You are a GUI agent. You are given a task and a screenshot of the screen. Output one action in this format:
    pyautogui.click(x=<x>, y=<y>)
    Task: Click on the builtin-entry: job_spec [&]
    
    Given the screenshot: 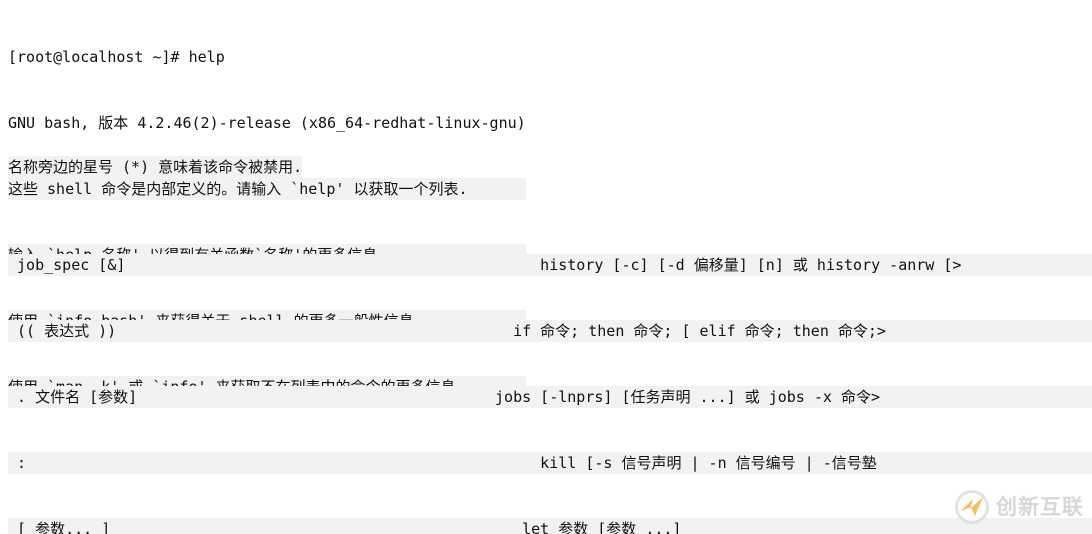 What is the action you would take?
    pyautogui.click(x=258, y=265)
    